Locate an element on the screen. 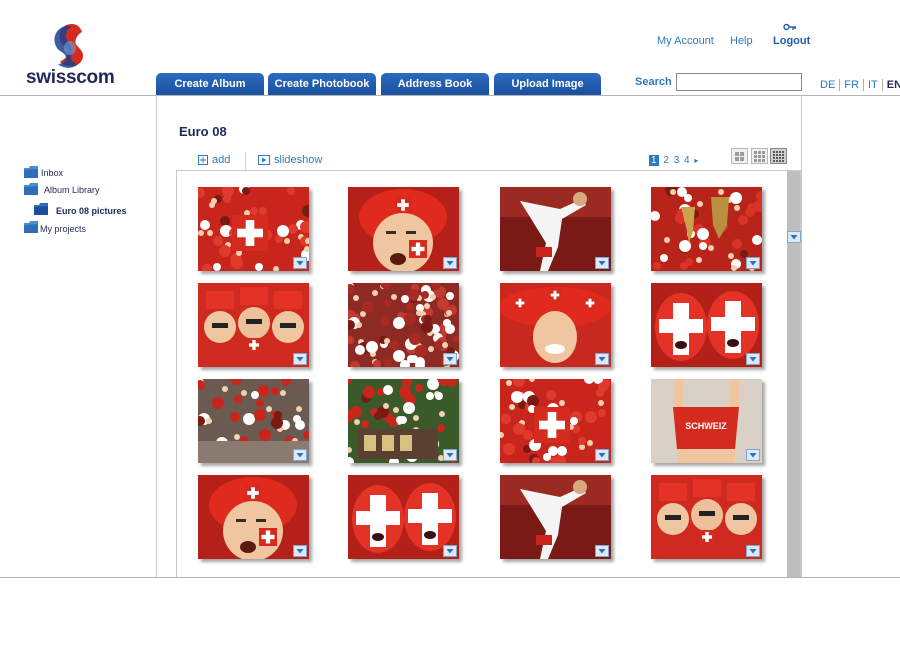 This screenshot has width=900, height=650. page-1-link: 1 is located at coordinates (654, 160).